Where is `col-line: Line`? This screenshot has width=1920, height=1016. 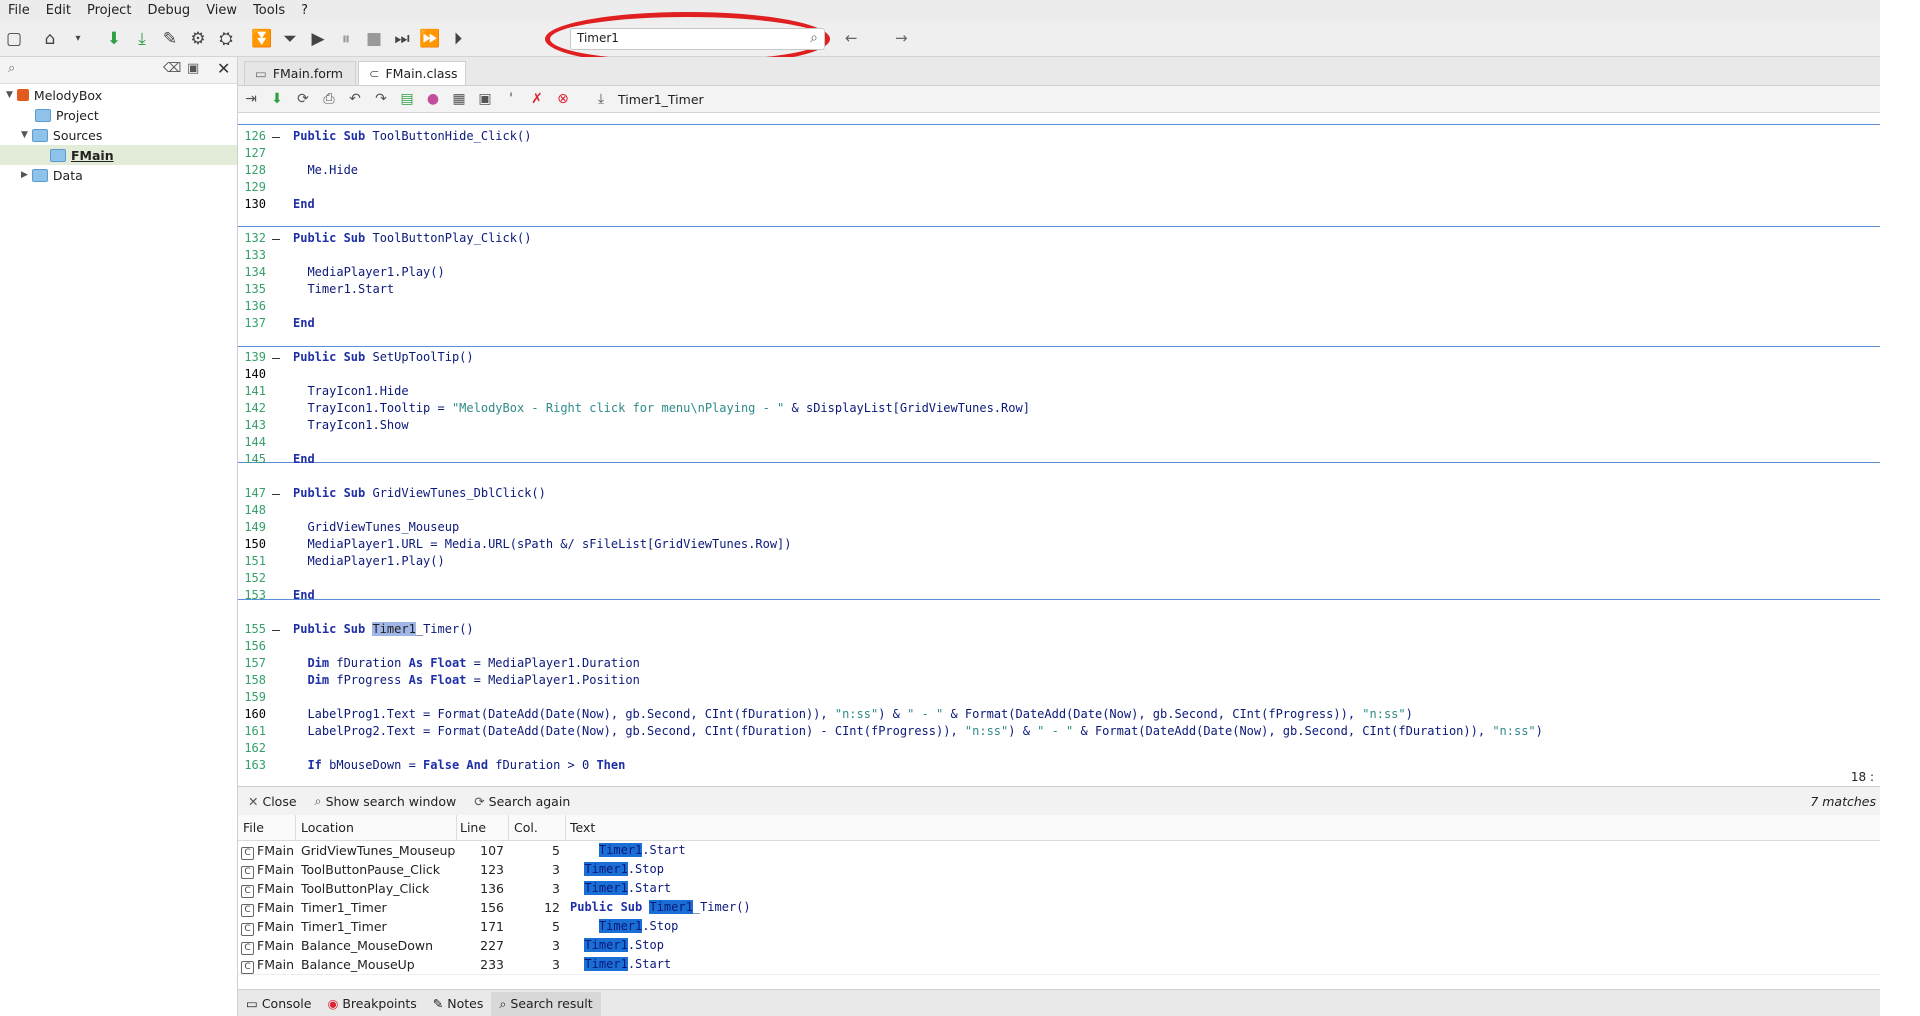
col-line: Line is located at coordinates (473, 827).